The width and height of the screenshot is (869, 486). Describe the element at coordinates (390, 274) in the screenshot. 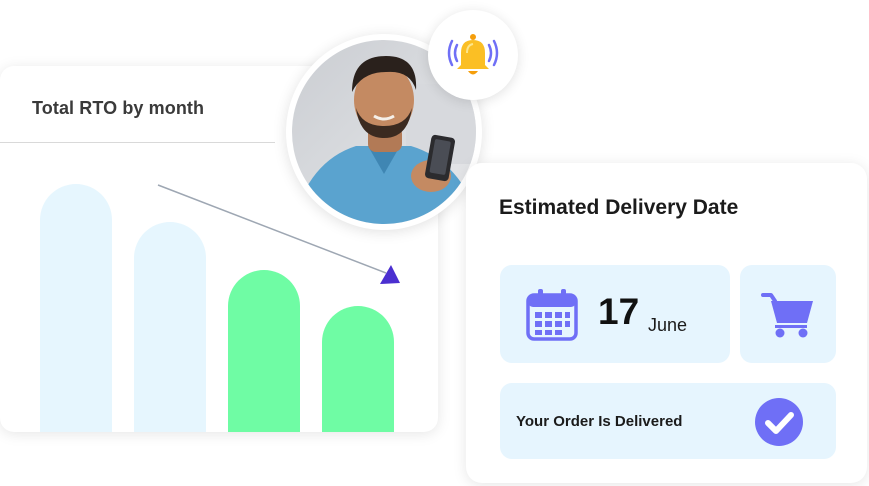

I see `trend-arrowhead` at that location.